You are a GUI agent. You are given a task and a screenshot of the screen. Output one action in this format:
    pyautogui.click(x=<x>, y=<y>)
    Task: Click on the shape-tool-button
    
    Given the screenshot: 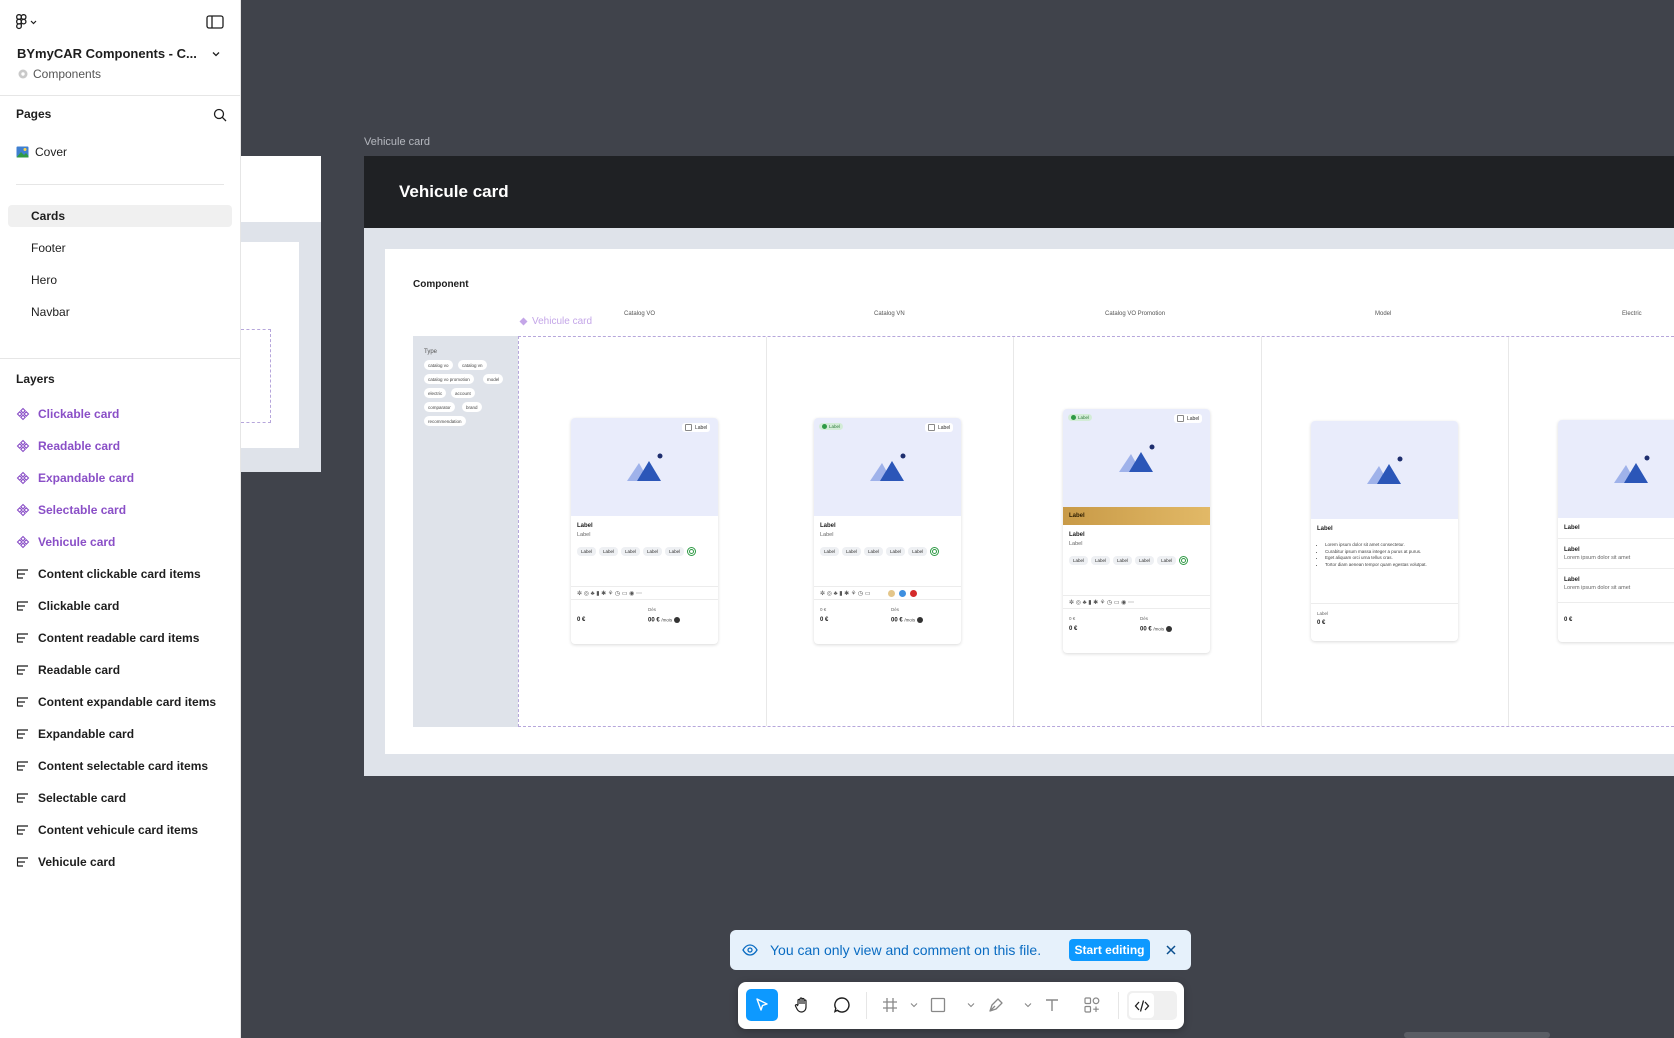 What is the action you would take?
    pyautogui.click(x=938, y=1005)
    